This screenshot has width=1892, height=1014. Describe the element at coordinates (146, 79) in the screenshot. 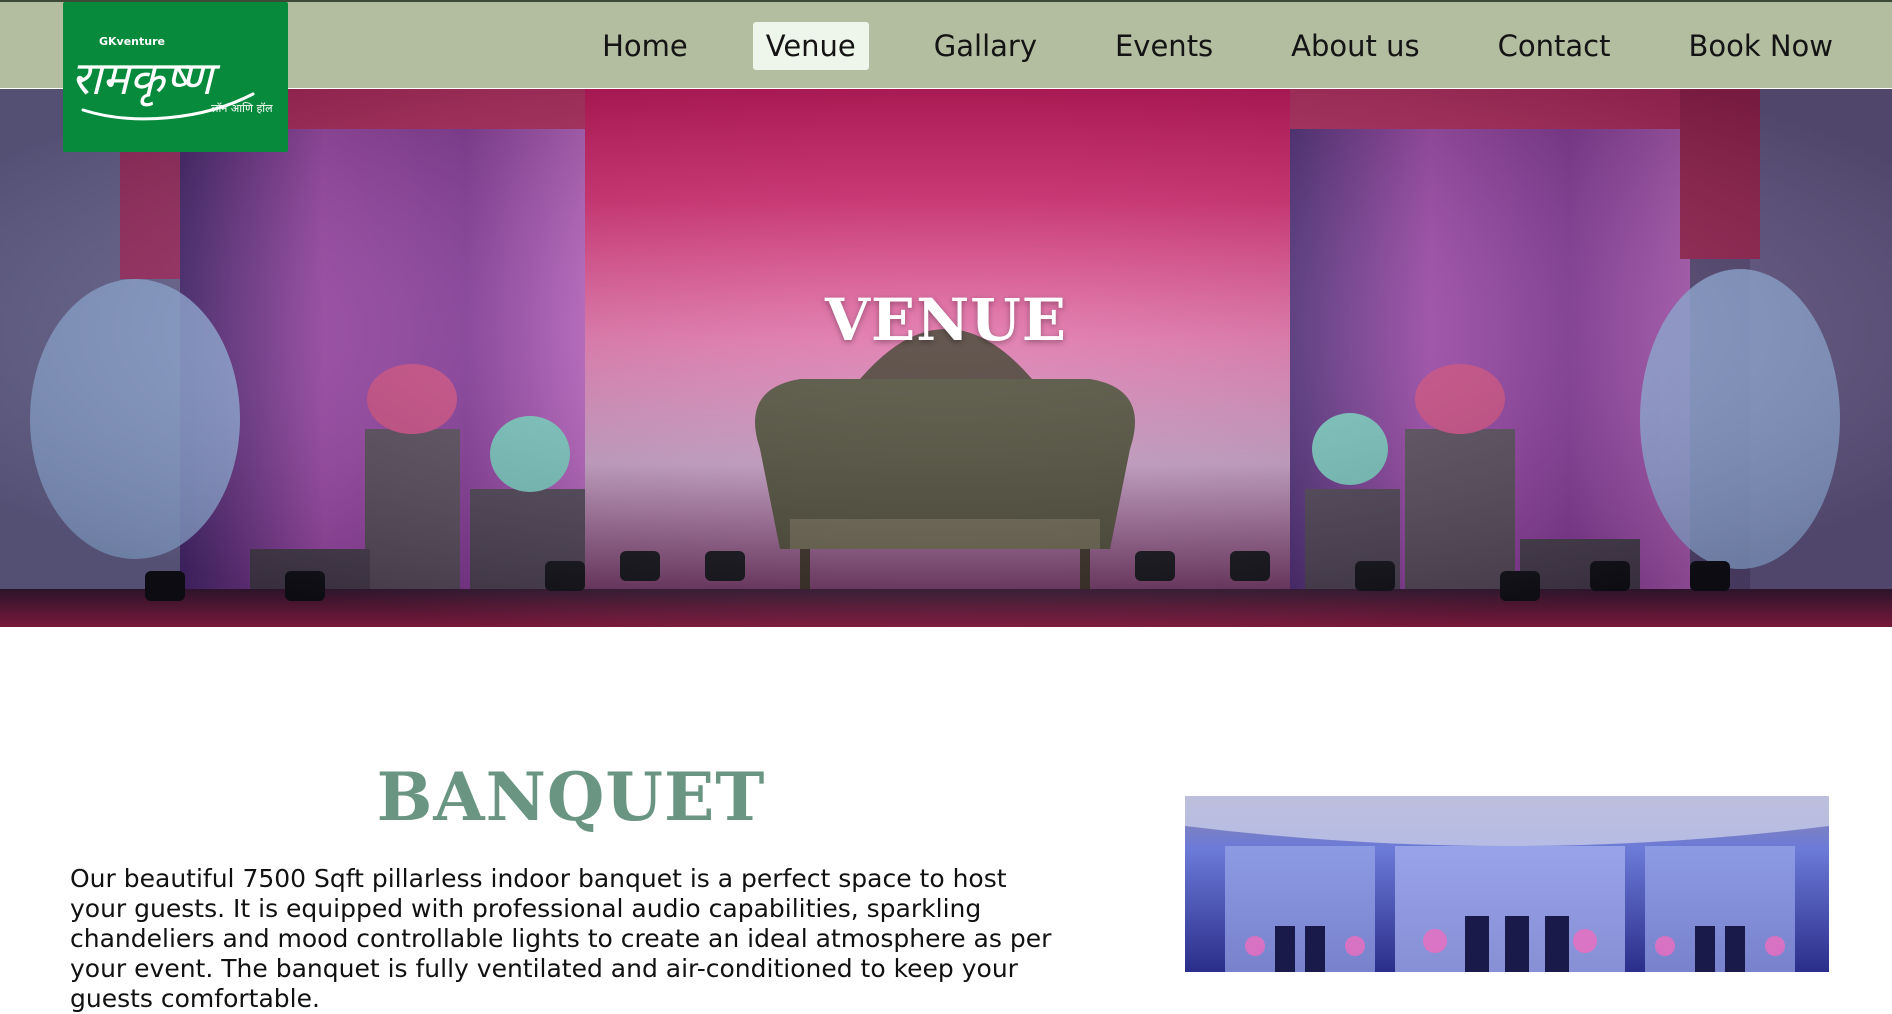

I see `logo-brand-main: रामकृष्ण` at that location.